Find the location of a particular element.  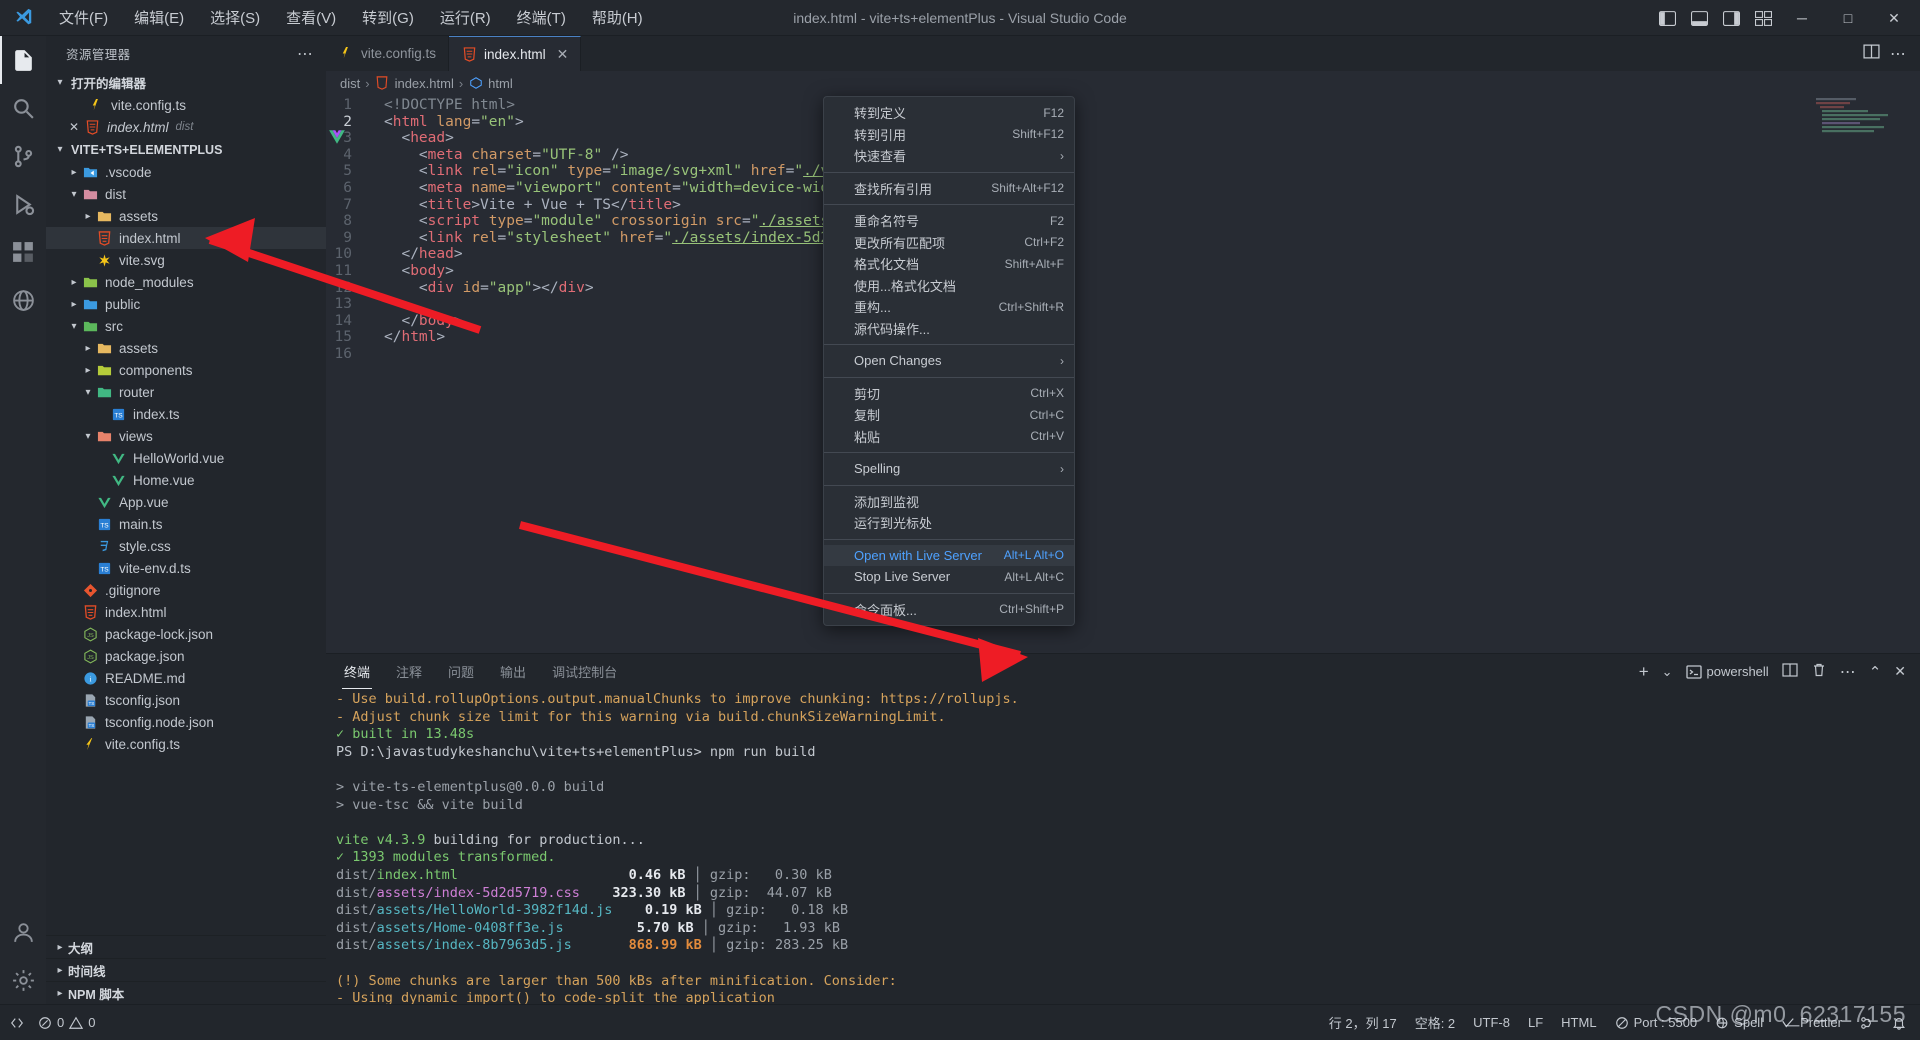

tree-file-package-lock-json: JS package-lock.json is located at coordinates (186, 634).